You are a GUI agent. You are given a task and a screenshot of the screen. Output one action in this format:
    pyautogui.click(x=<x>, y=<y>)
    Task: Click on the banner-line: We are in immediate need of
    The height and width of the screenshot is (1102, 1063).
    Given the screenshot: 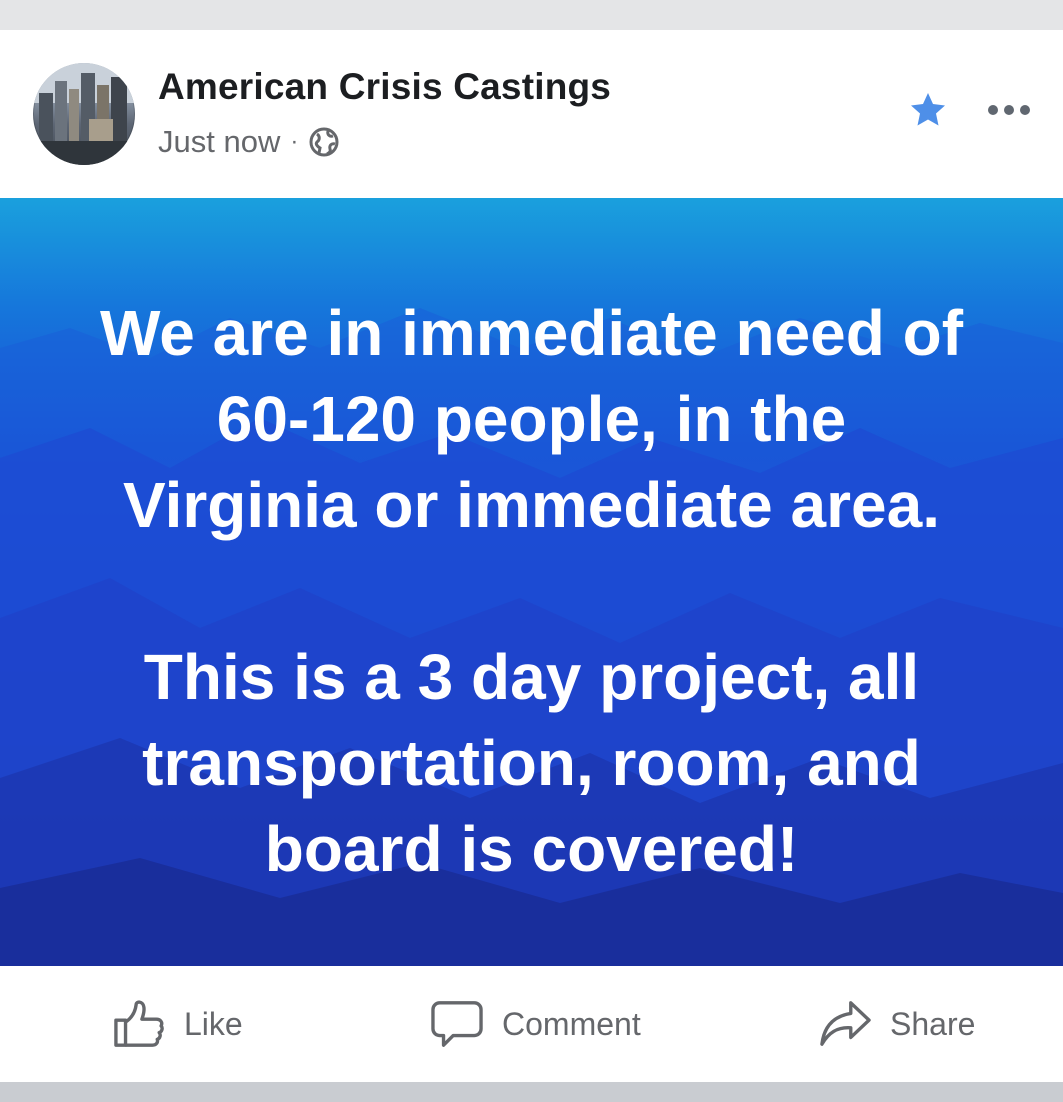 What is the action you would take?
    pyautogui.click(x=531, y=333)
    